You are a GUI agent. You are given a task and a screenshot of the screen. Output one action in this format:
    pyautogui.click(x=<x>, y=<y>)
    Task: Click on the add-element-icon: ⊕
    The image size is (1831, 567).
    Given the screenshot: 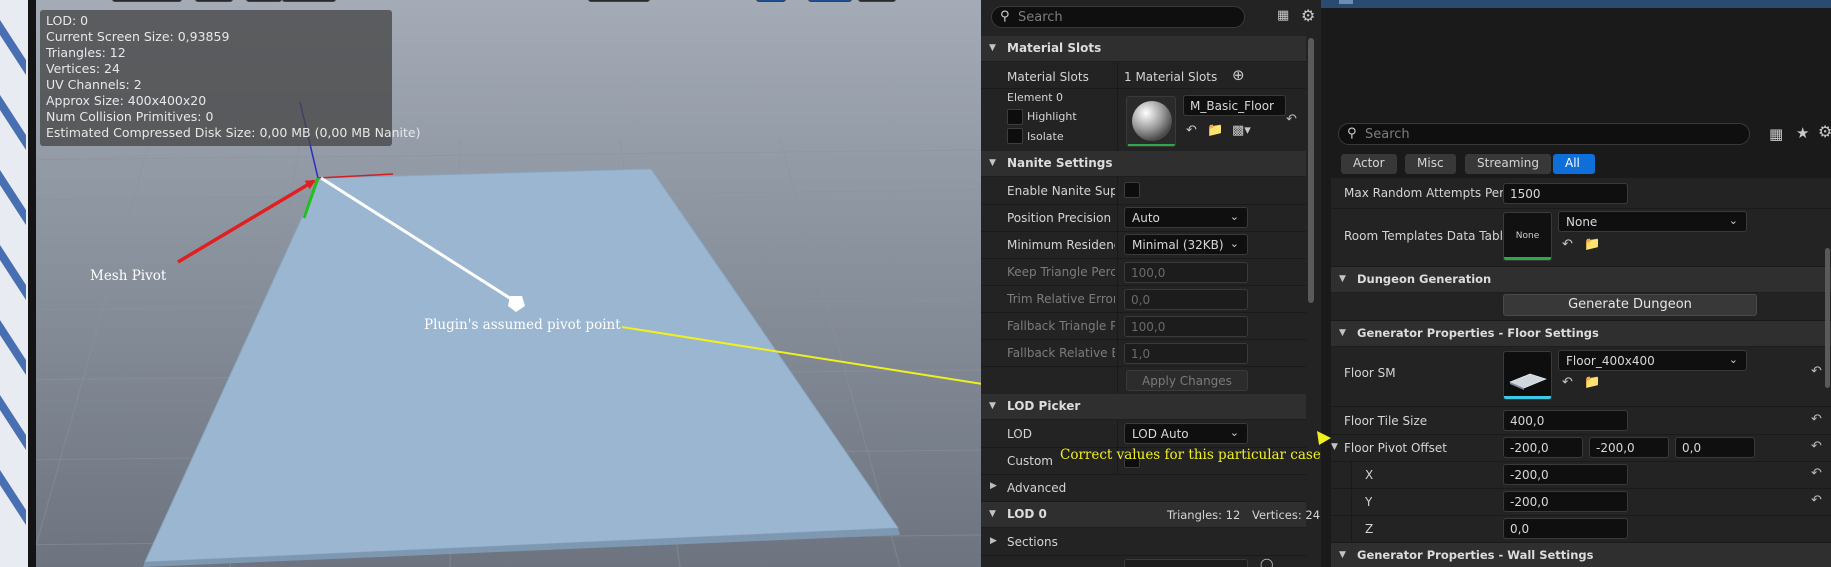 What is the action you would take?
    pyautogui.click(x=1238, y=75)
    